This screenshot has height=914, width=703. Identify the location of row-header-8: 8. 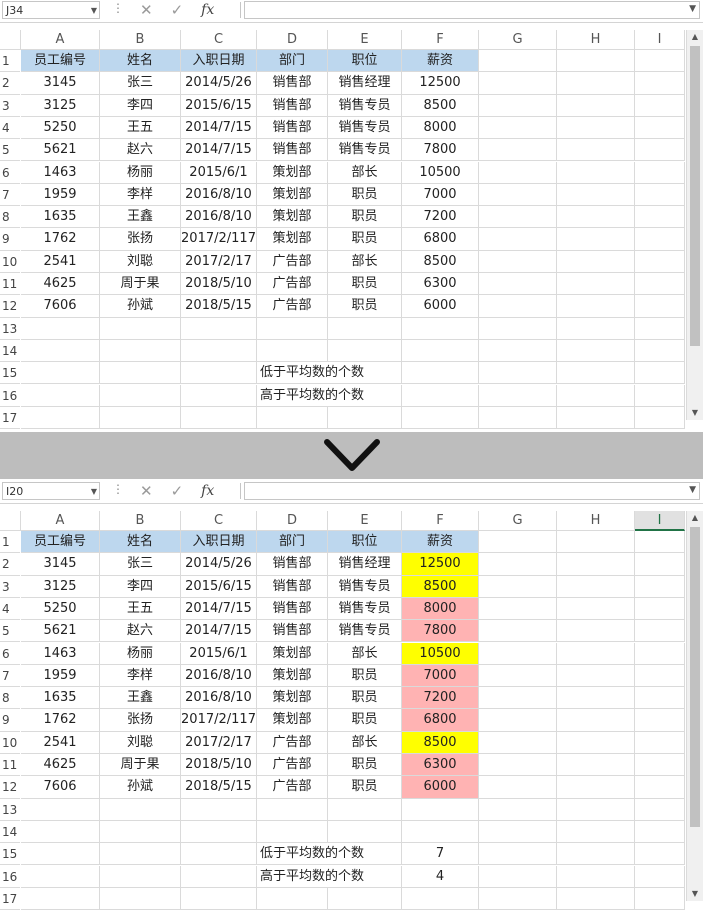
(10, 217).